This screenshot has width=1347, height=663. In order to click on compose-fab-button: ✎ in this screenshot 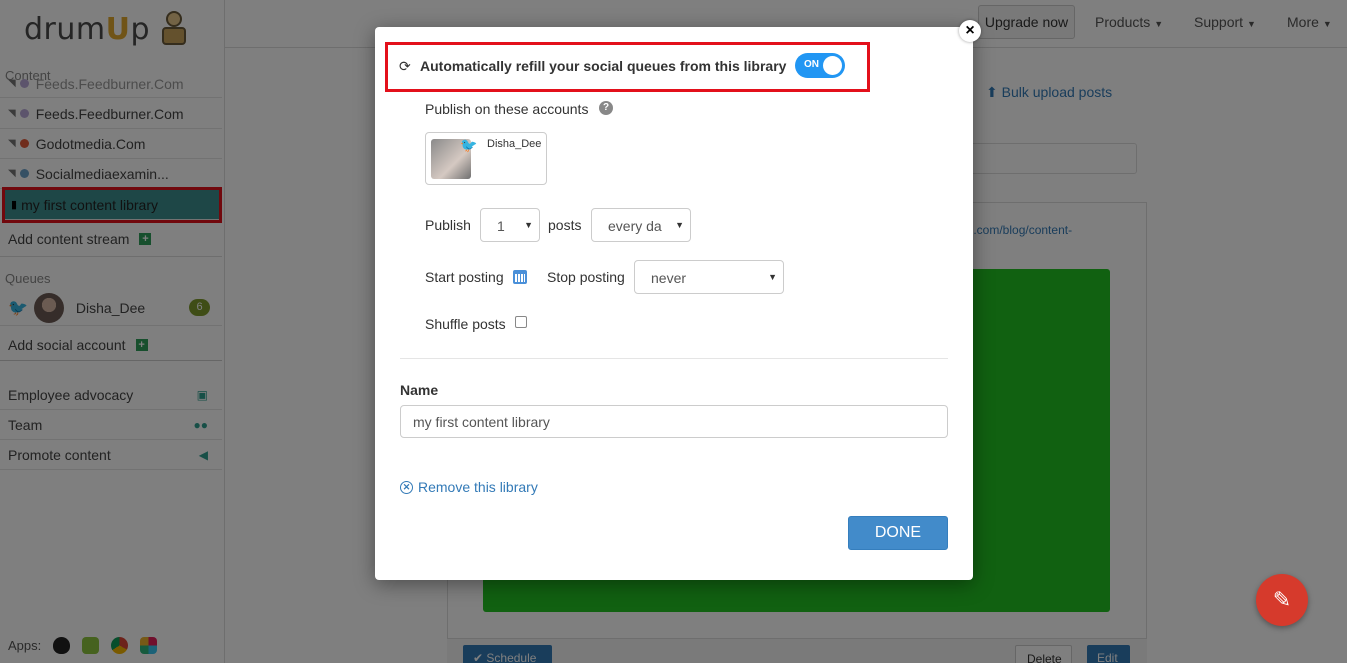, I will do `click(1282, 600)`.